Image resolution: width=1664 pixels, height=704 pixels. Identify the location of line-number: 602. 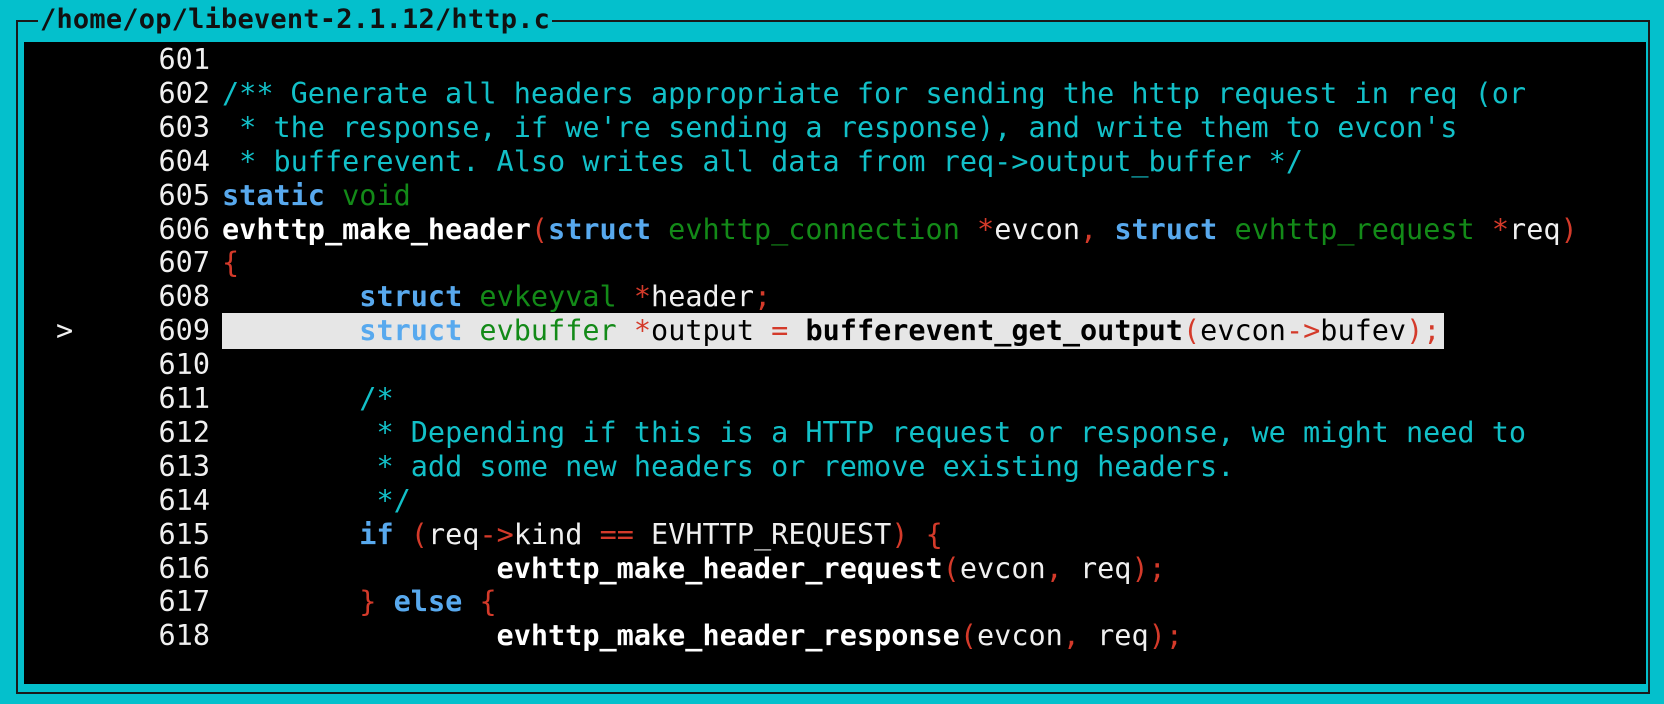
(165, 94).